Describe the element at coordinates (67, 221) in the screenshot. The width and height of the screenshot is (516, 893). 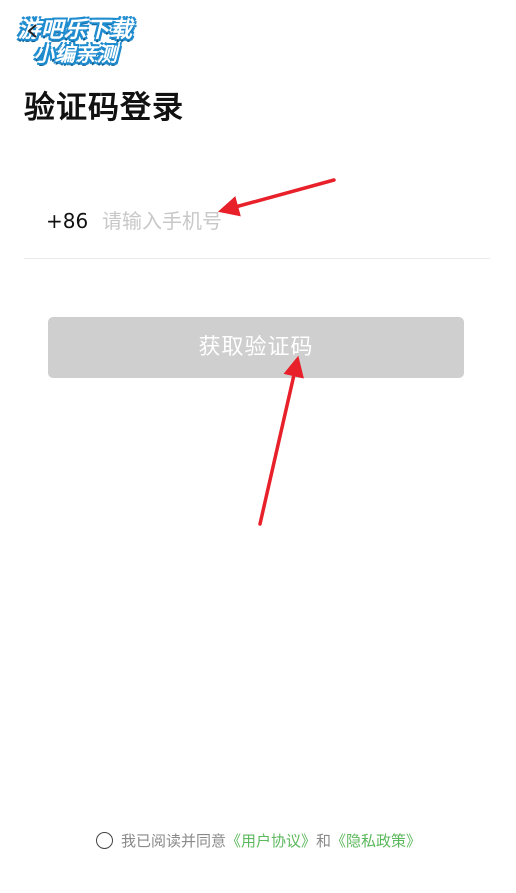
I see `country-code: +86` at that location.